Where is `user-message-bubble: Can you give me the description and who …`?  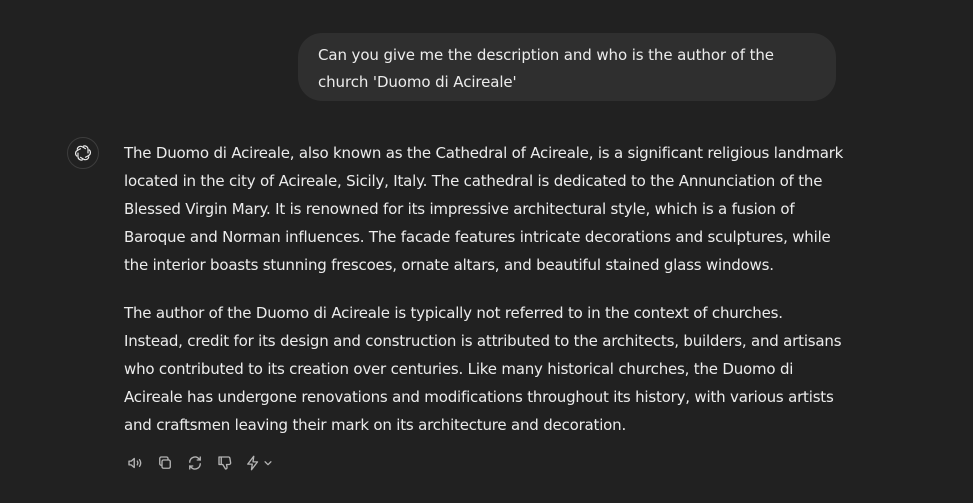
user-message-bubble: Can you give me the description and who … is located at coordinates (567, 67).